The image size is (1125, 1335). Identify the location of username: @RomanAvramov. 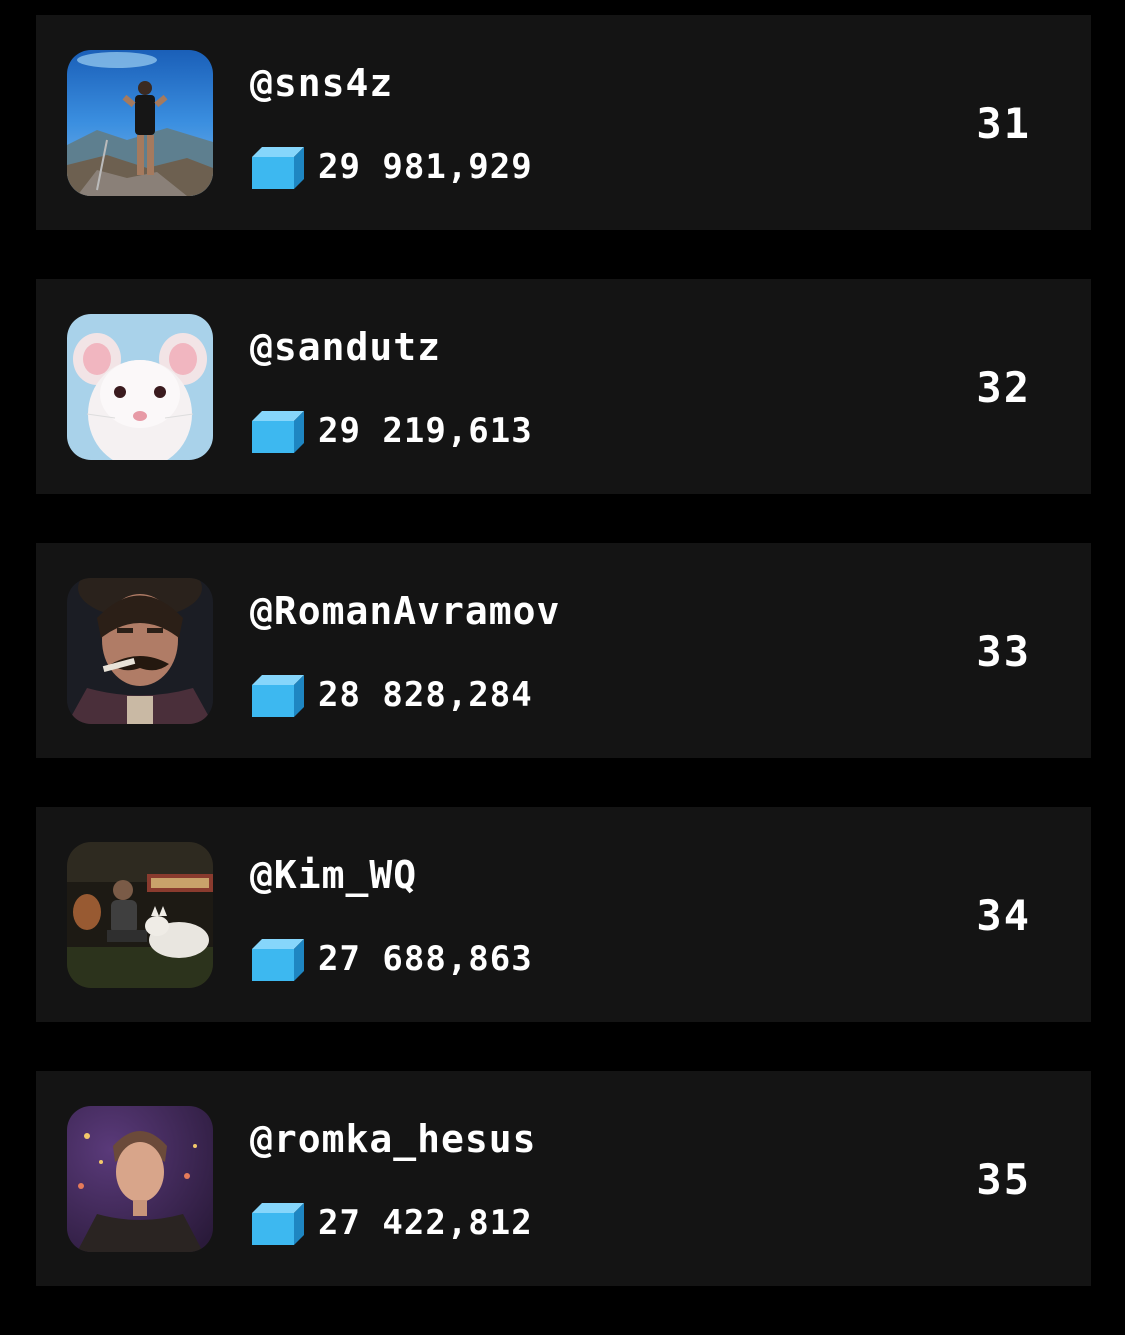
(405, 611).